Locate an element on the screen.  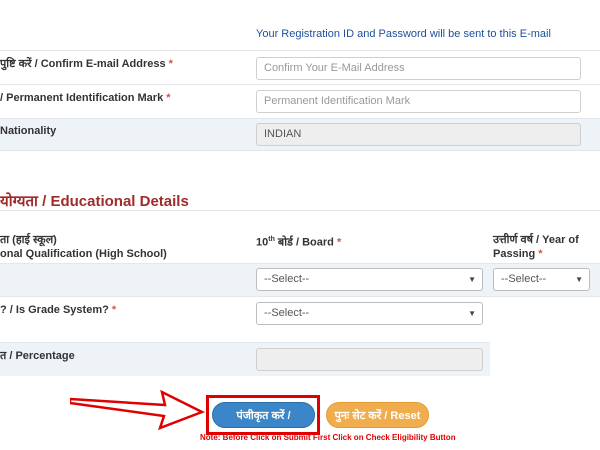
nationality-input: INDIAN is located at coordinates (418, 134).